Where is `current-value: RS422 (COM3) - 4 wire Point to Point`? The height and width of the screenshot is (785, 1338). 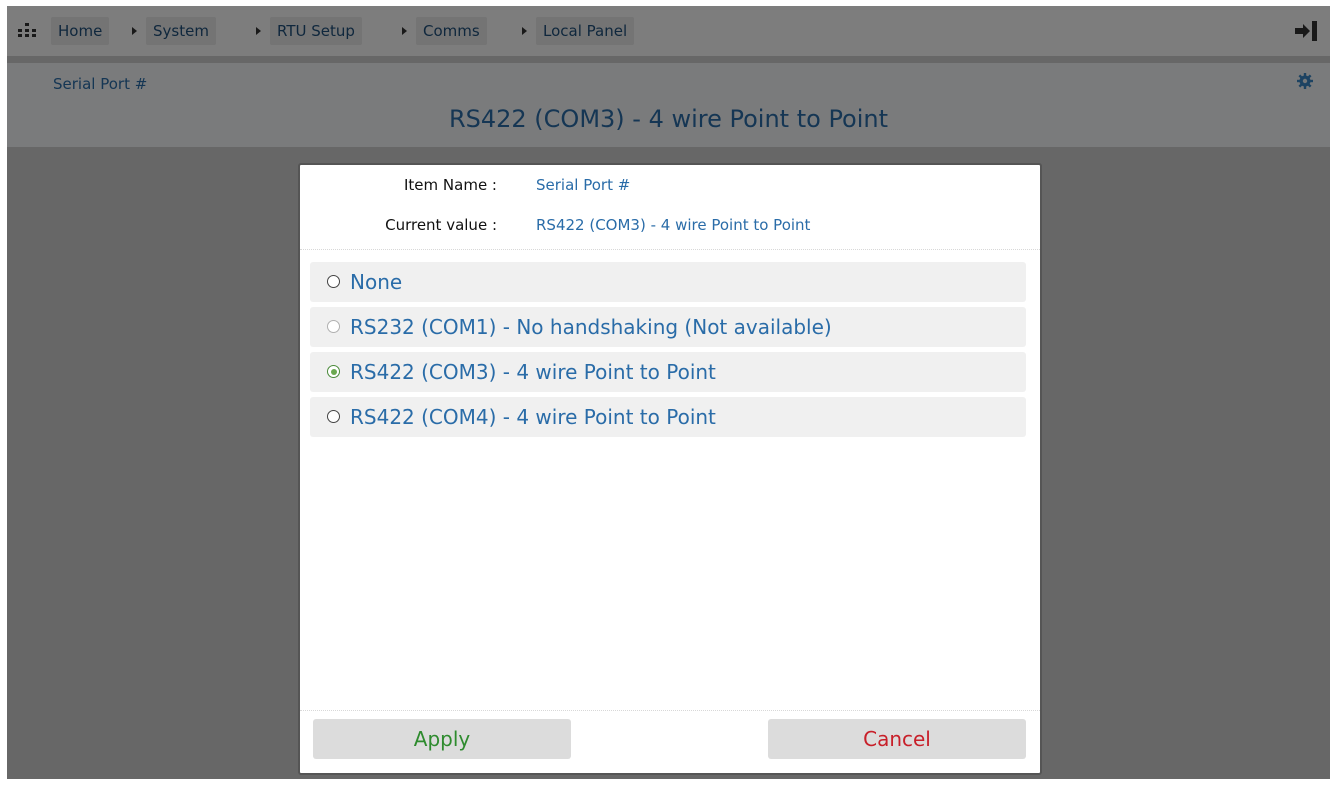
current-value: RS422 (COM3) - 4 wire Point to Point is located at coordinates (673, 225).